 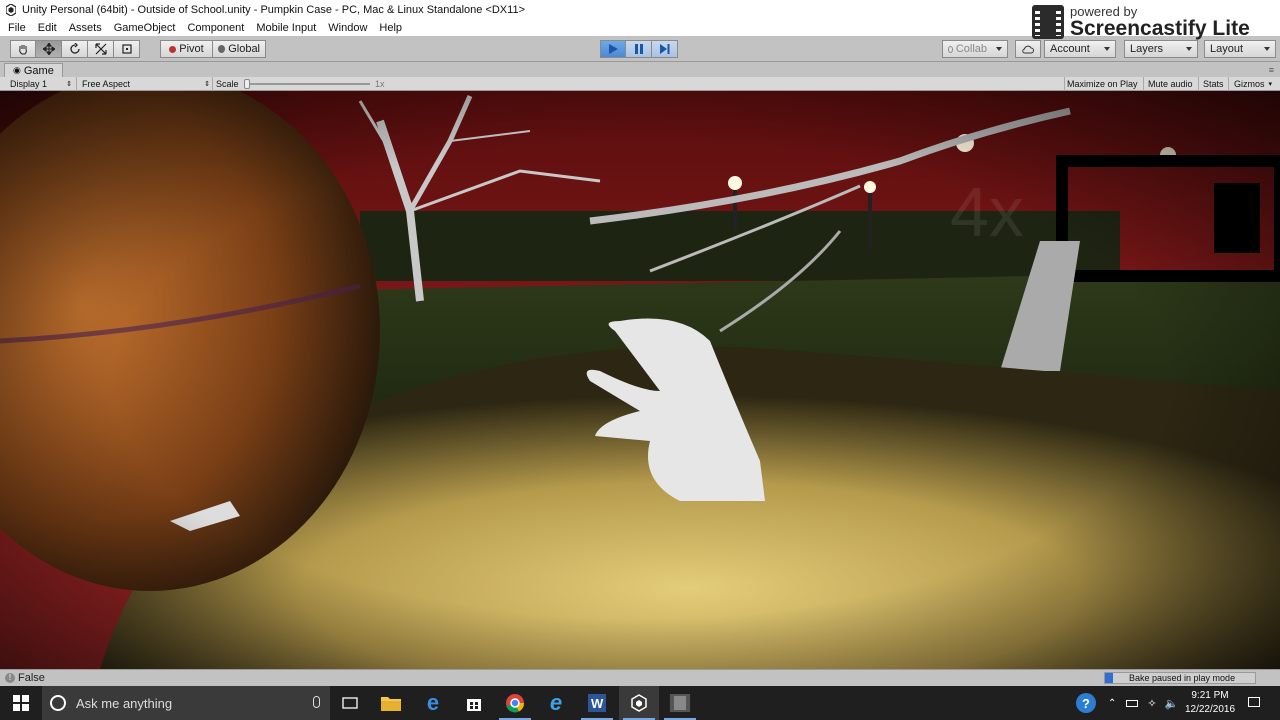 I want to click on word-button: W, so click(x=597, y=703).